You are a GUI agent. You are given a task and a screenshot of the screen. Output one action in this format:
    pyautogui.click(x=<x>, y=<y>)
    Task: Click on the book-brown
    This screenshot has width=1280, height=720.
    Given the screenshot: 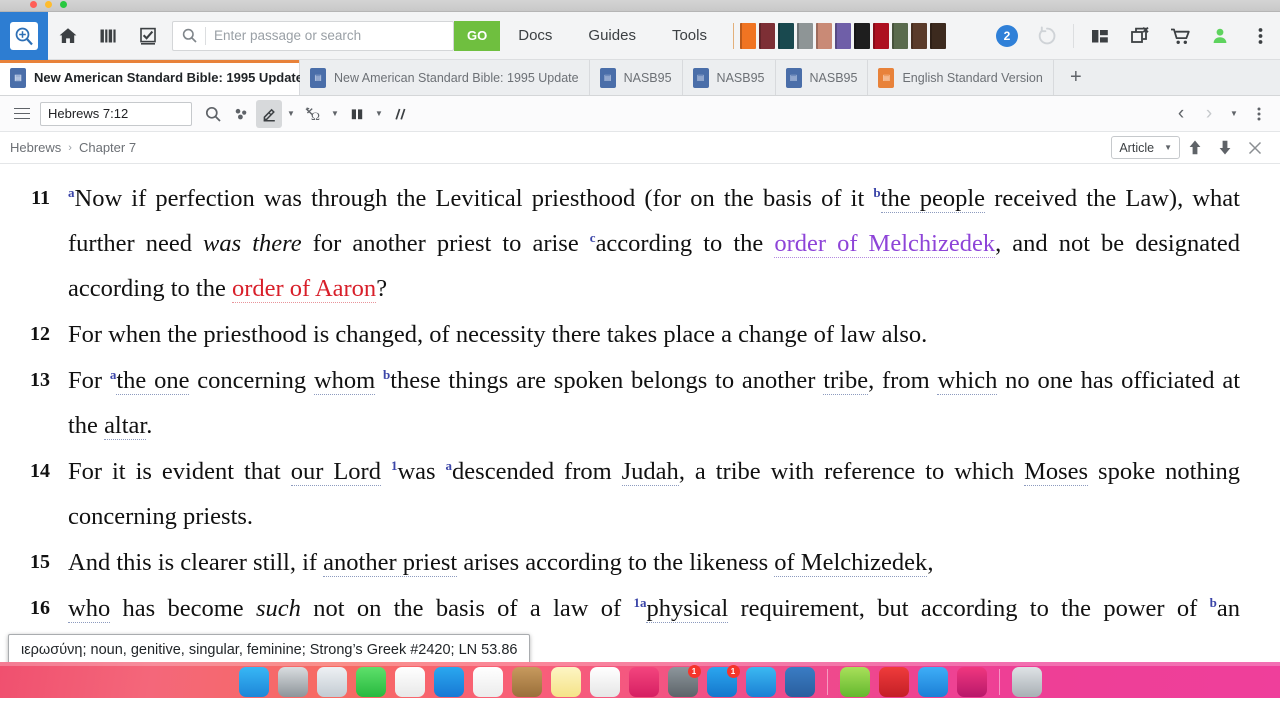 What is the action you would take?
    pyautogui.click(x=918, y=35)
    